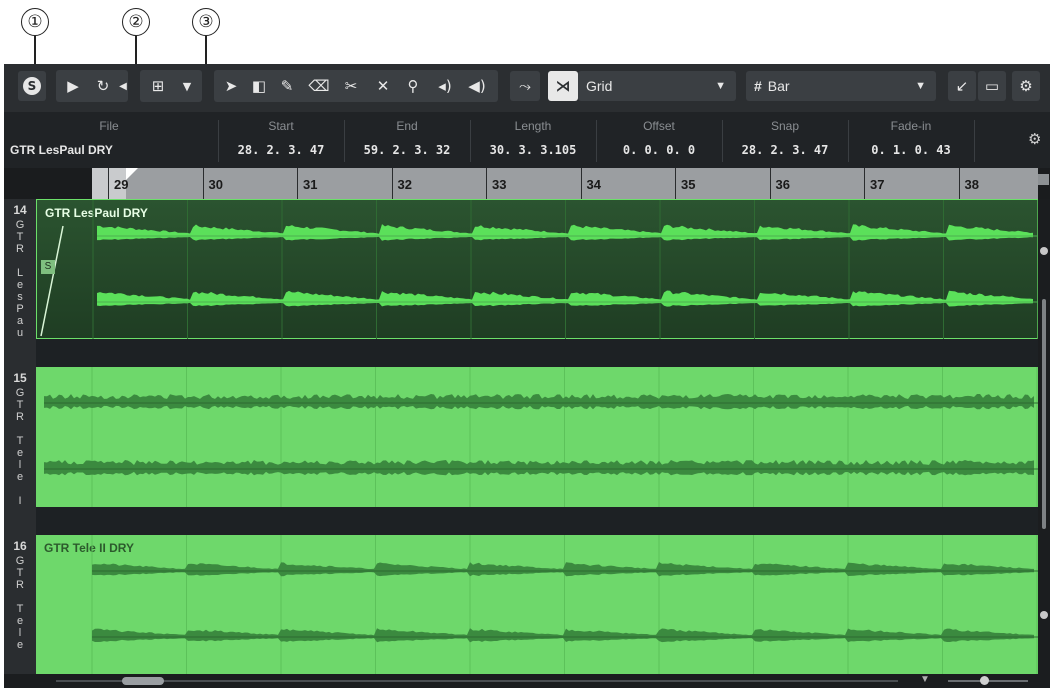  Describe the element at coordinates (158, 86) in the screenshot. I see `snap-icon: ⊞` at that location.